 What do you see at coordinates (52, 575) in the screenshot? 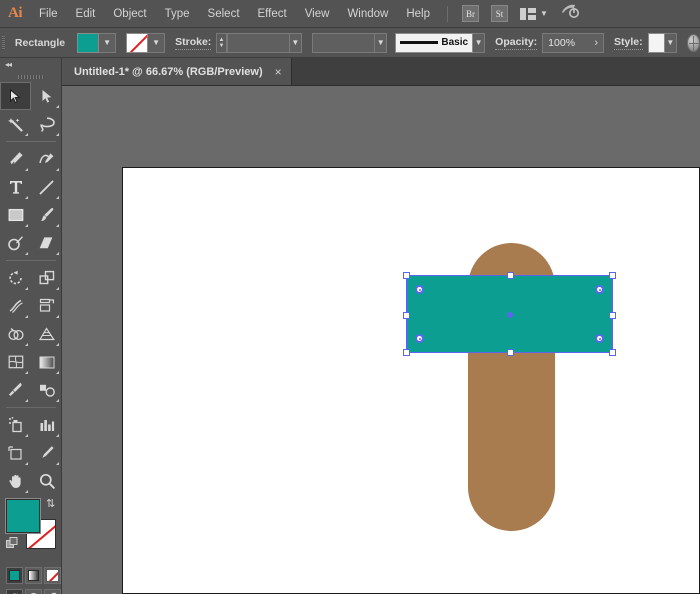
I see `none-fill-mode-button` at bounding box center [52, 575].